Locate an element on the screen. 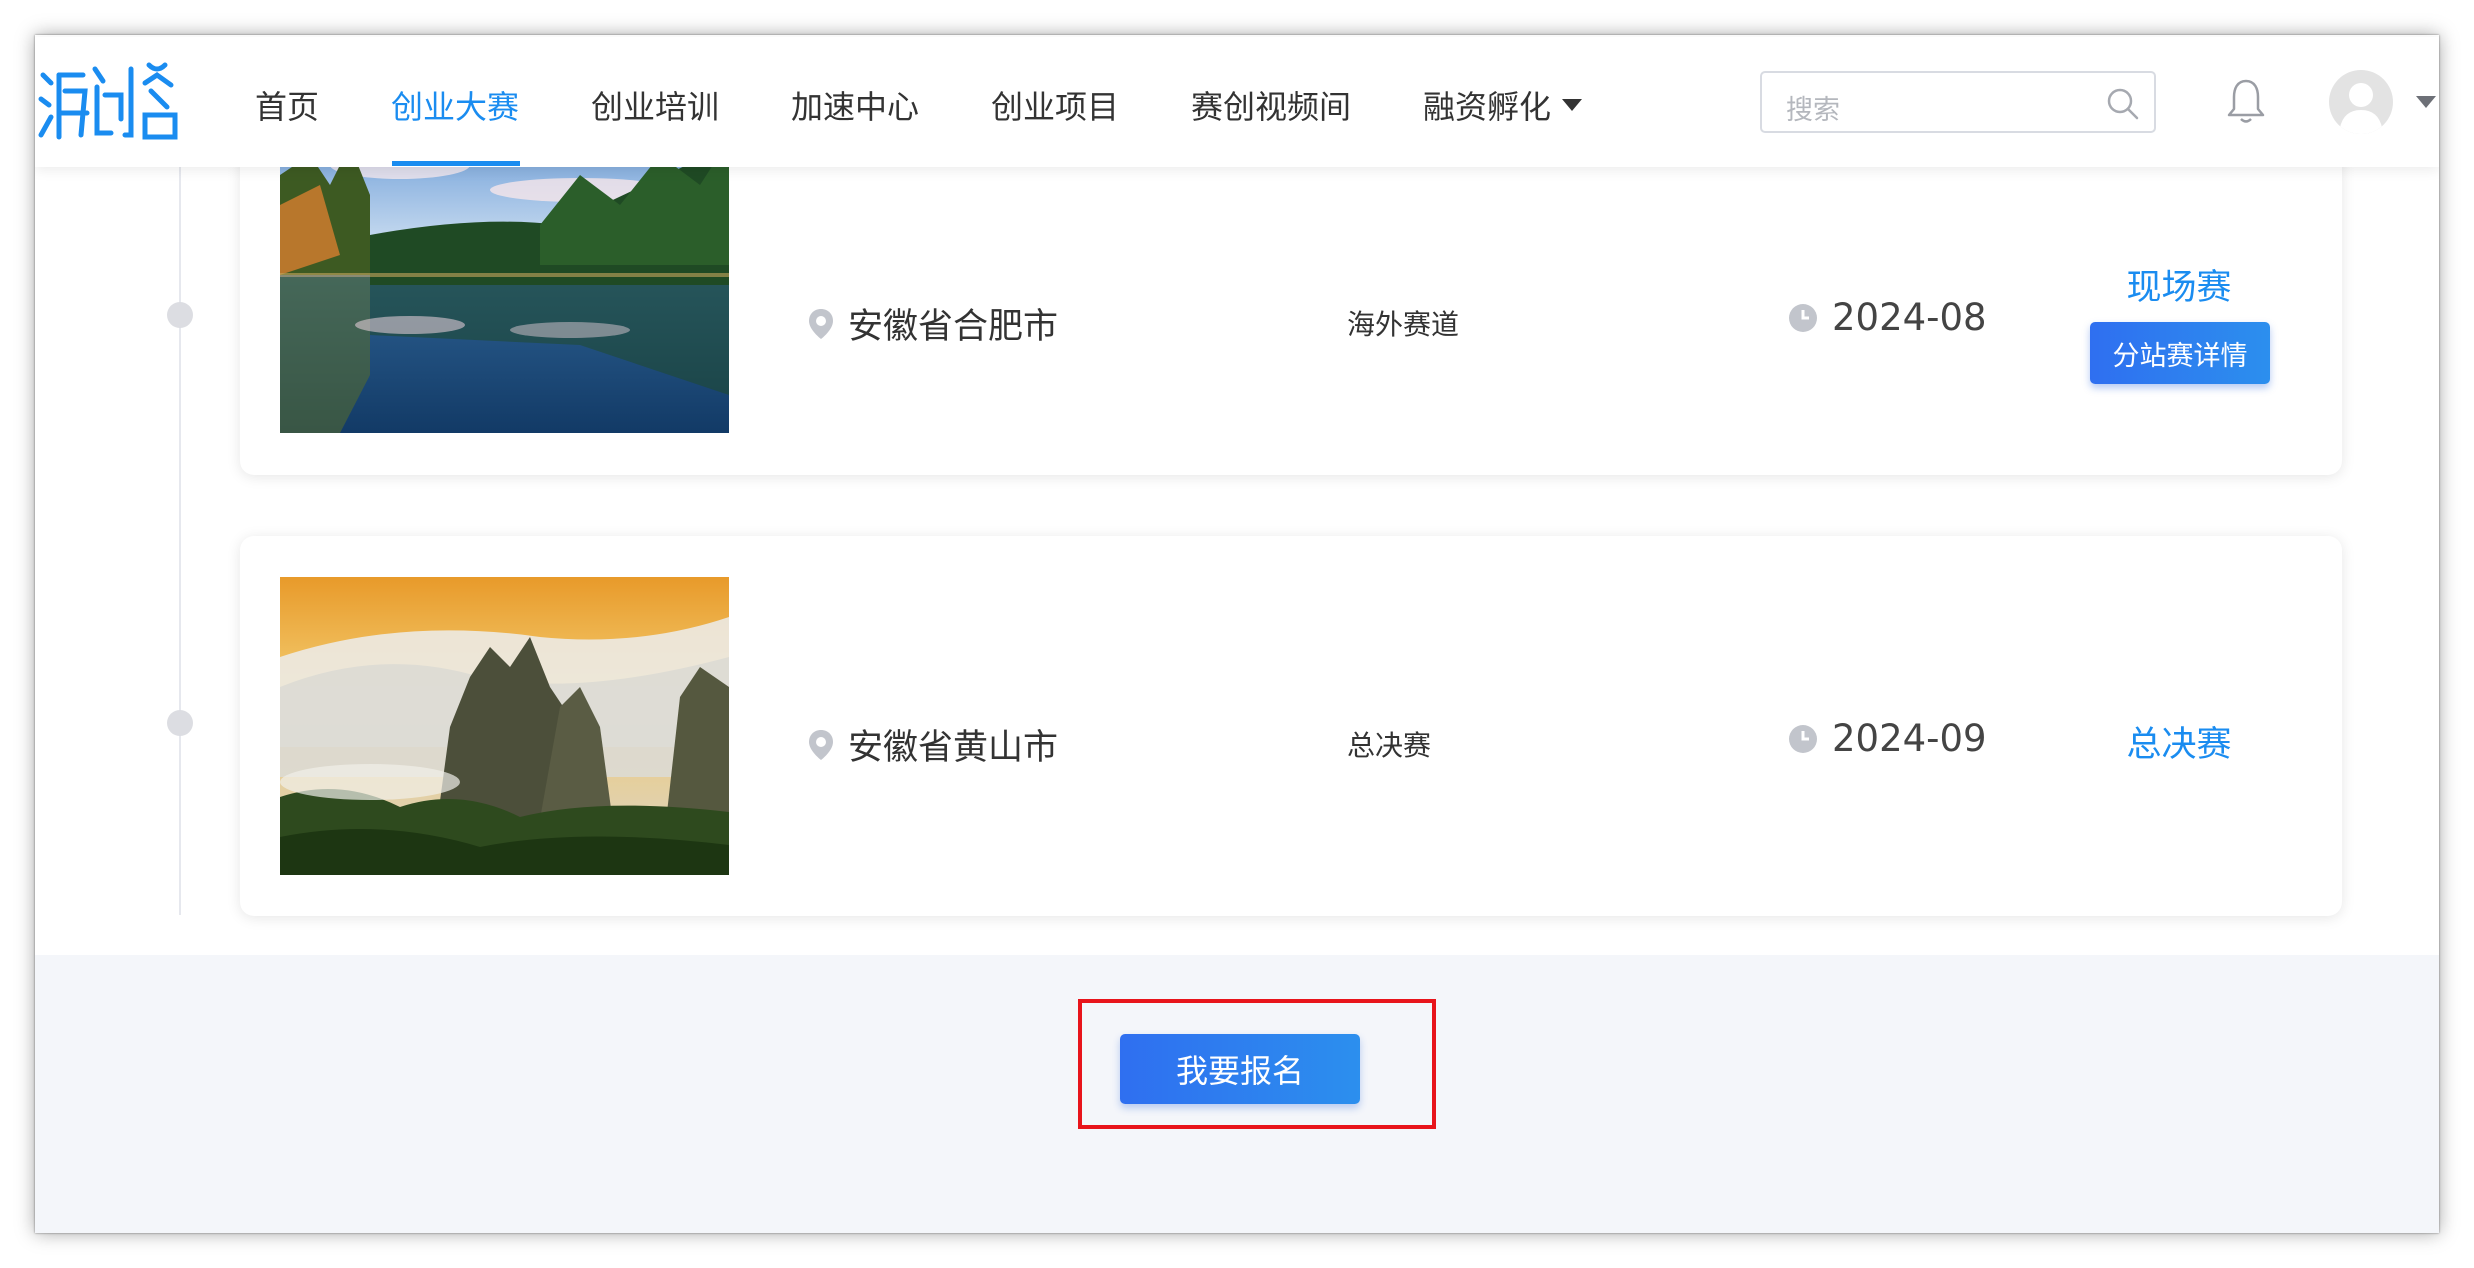 This screenshot has width=2474, height=1268. event-track: 海外赛道 is located at coordinates (1403, 324).